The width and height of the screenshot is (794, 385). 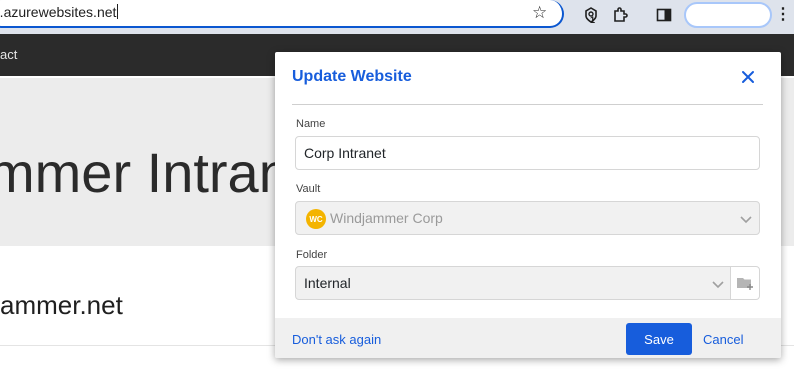 I want to click on vault-value: Windjammer Corp, so click(x=386, y=218).